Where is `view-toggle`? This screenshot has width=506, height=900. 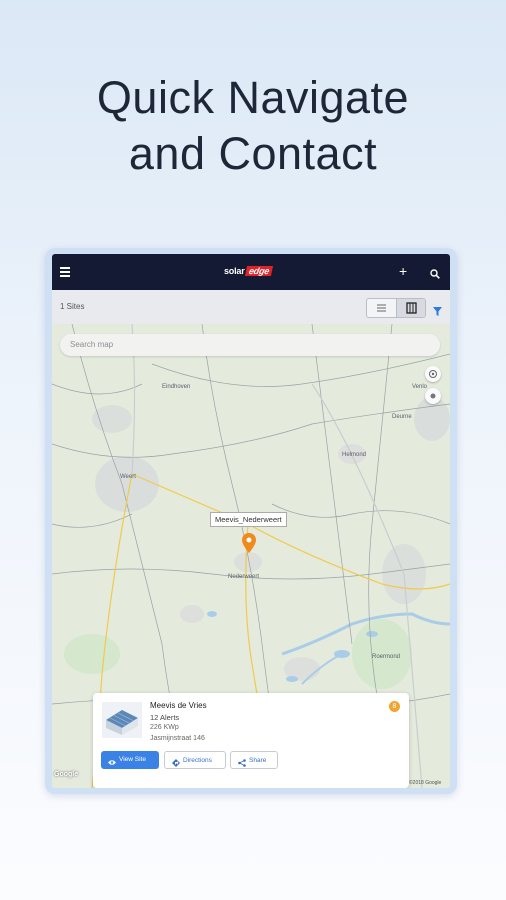
view-toggle is located at coordinates (396, 308).